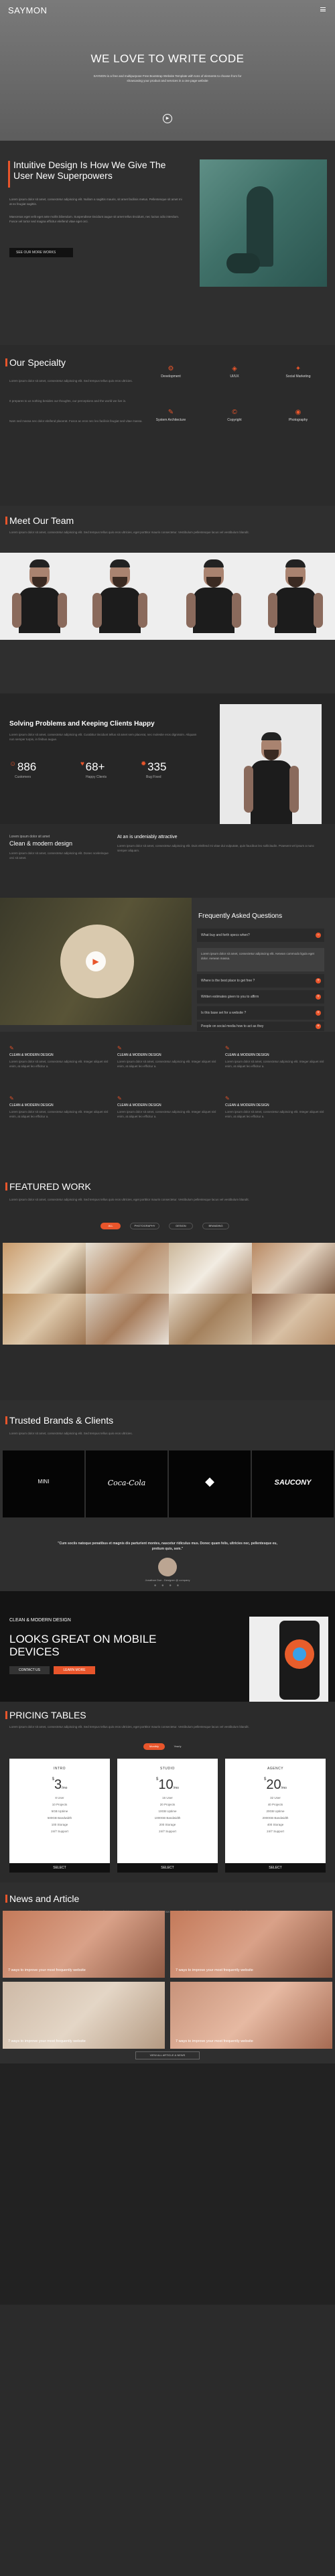 The image size is (335, 2576). What do you see at coordinates (234, 420) in the screenshot?
I see `specialty-label: Copyright` at bounding box center [234, 420].